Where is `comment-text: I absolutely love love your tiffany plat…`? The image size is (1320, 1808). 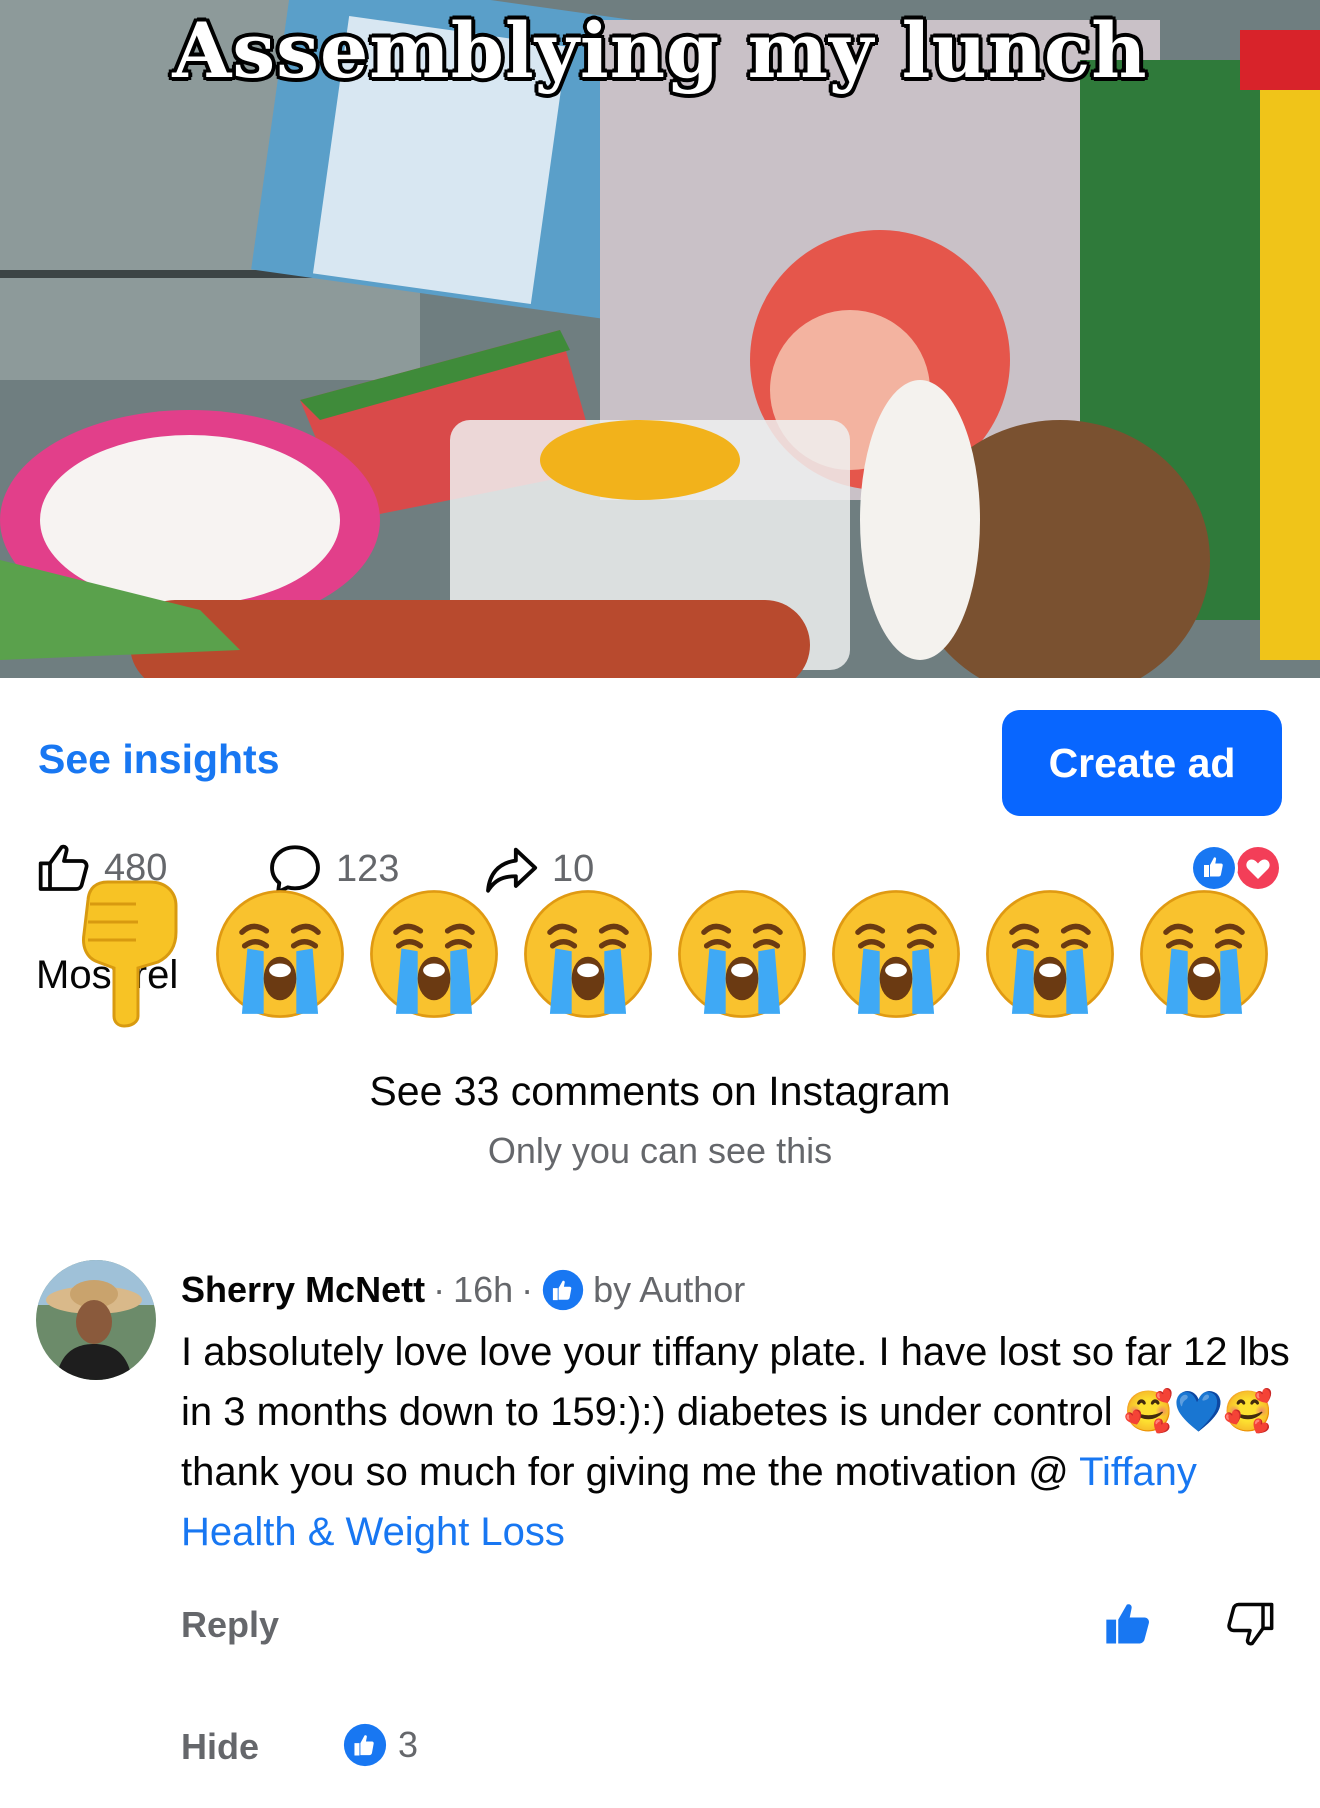
comment-text: I absolutely love love your tiffany plat… is located at coordinates (736, 1442).